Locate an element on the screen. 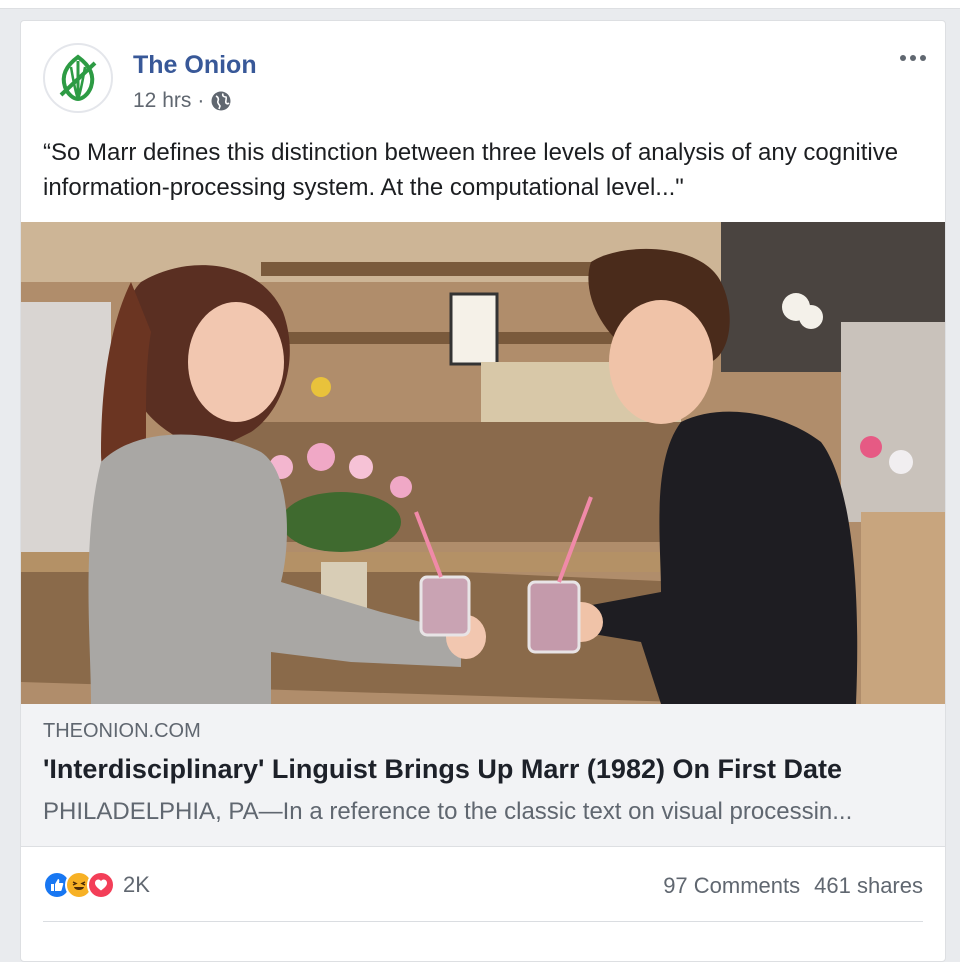 Image resolution: width=960 pixels, height=962 pixels. onion-logo-icon is located at coordinates (78, 78).